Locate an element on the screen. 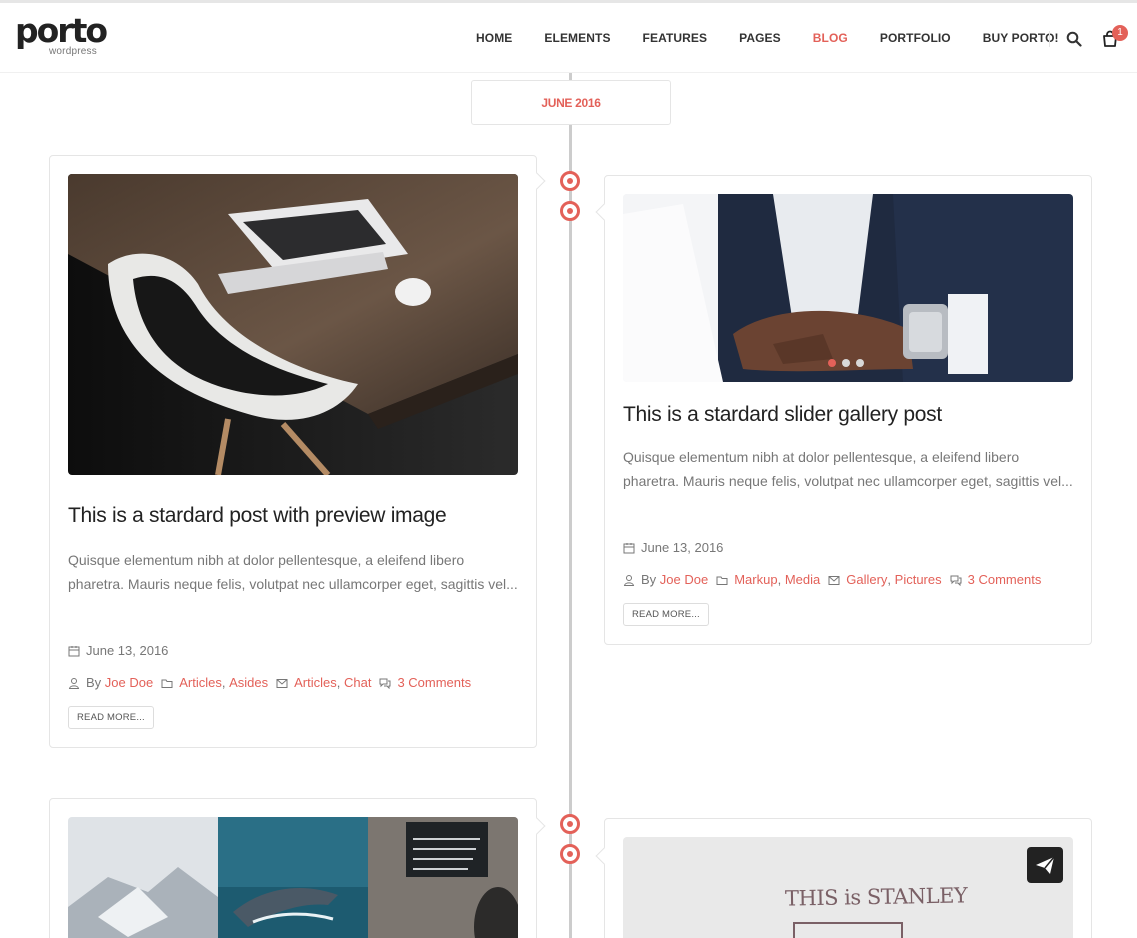  post-tag-link: Chat is located at coordinates (357, 682).